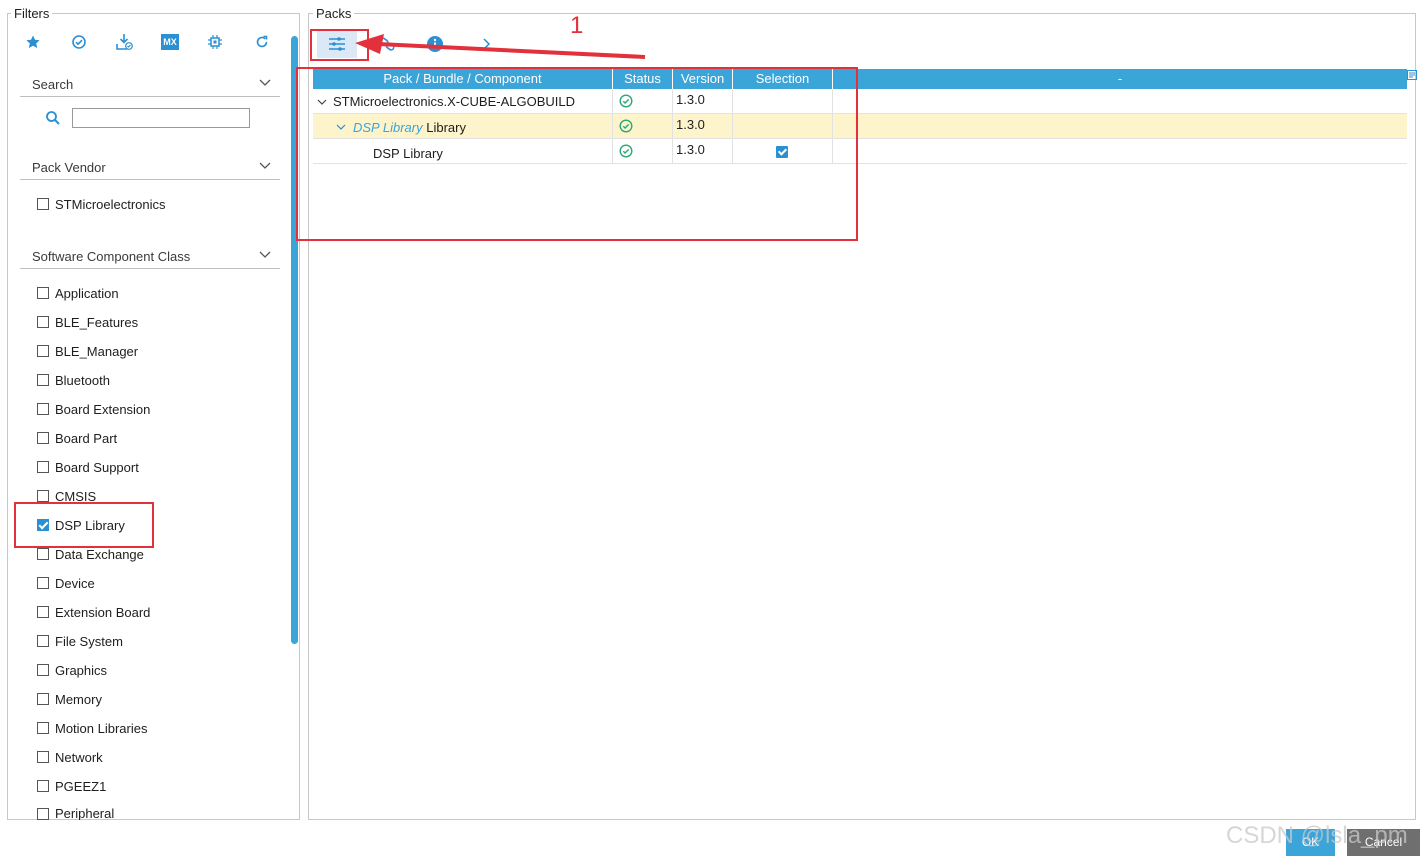  What do you see at coordinates (577, 154) in the screenshot?
I see `annotation-box-table` at bounding box center [577, 154].